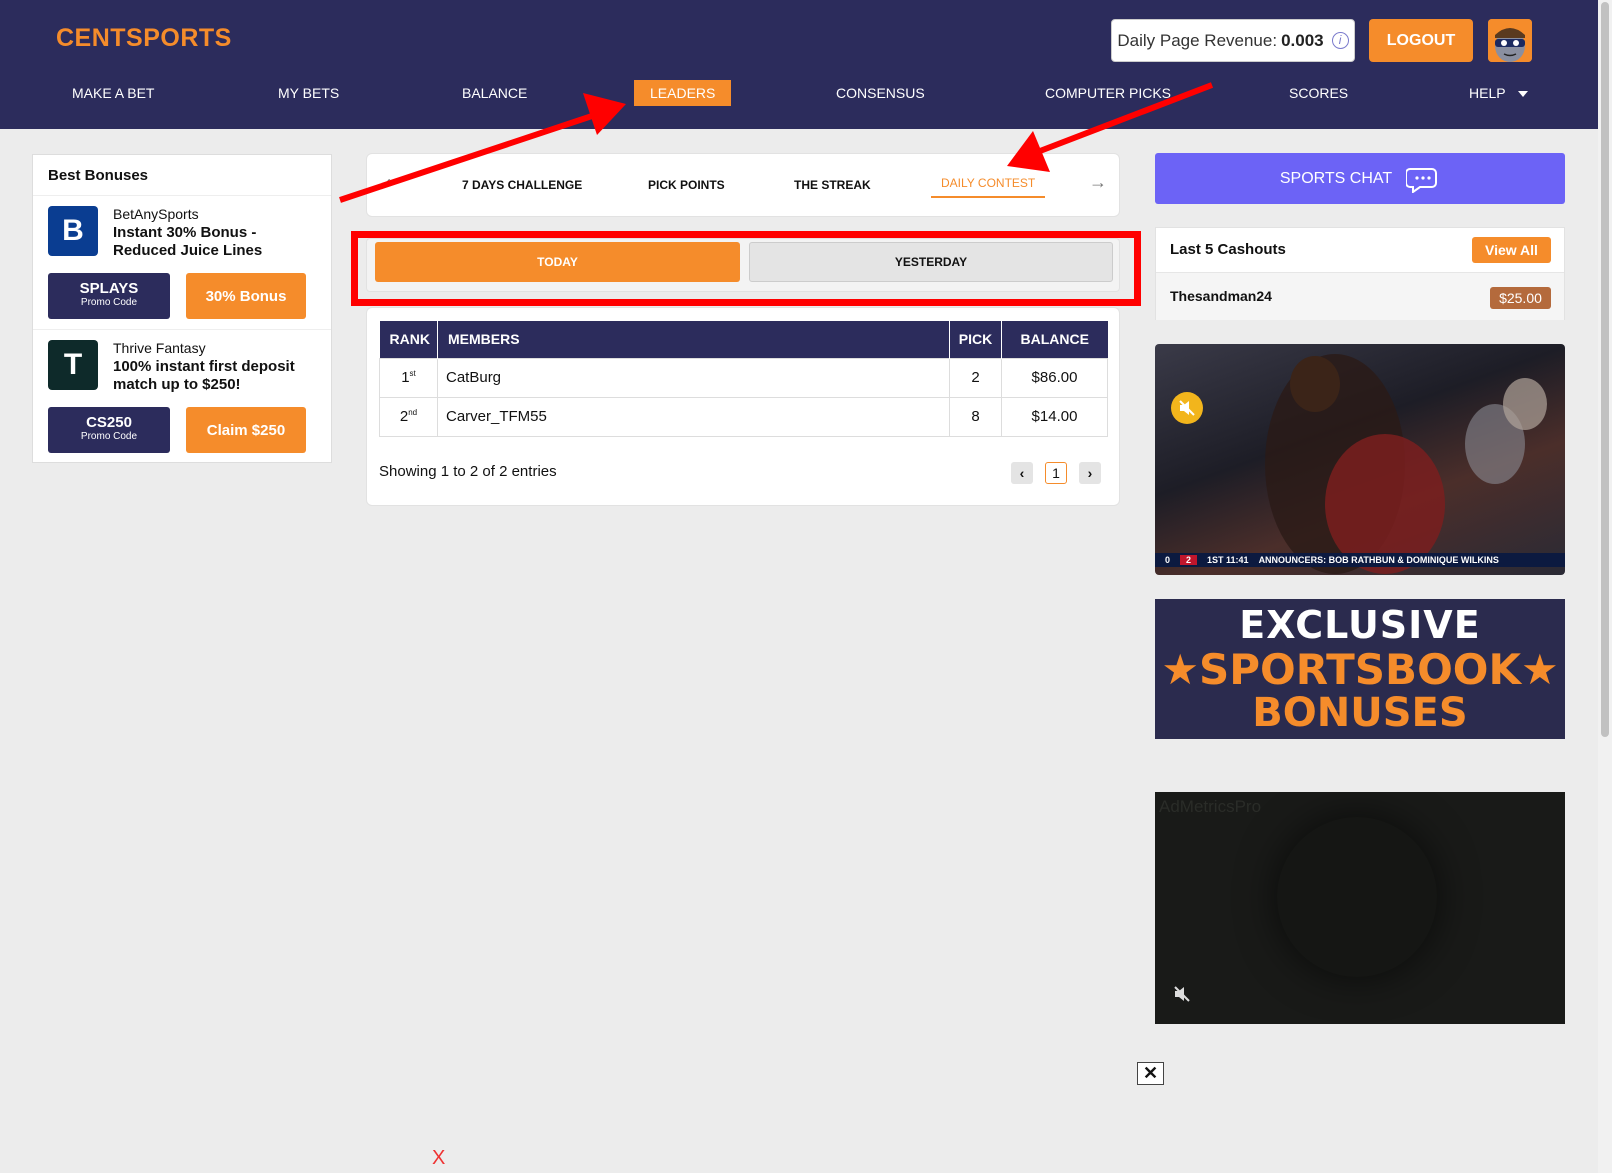 The image size is (1612, 1173). Describe the element at coordinates (182, 175) in the screenshot. I see `bonuses-title: Best Bonuses` at that location.